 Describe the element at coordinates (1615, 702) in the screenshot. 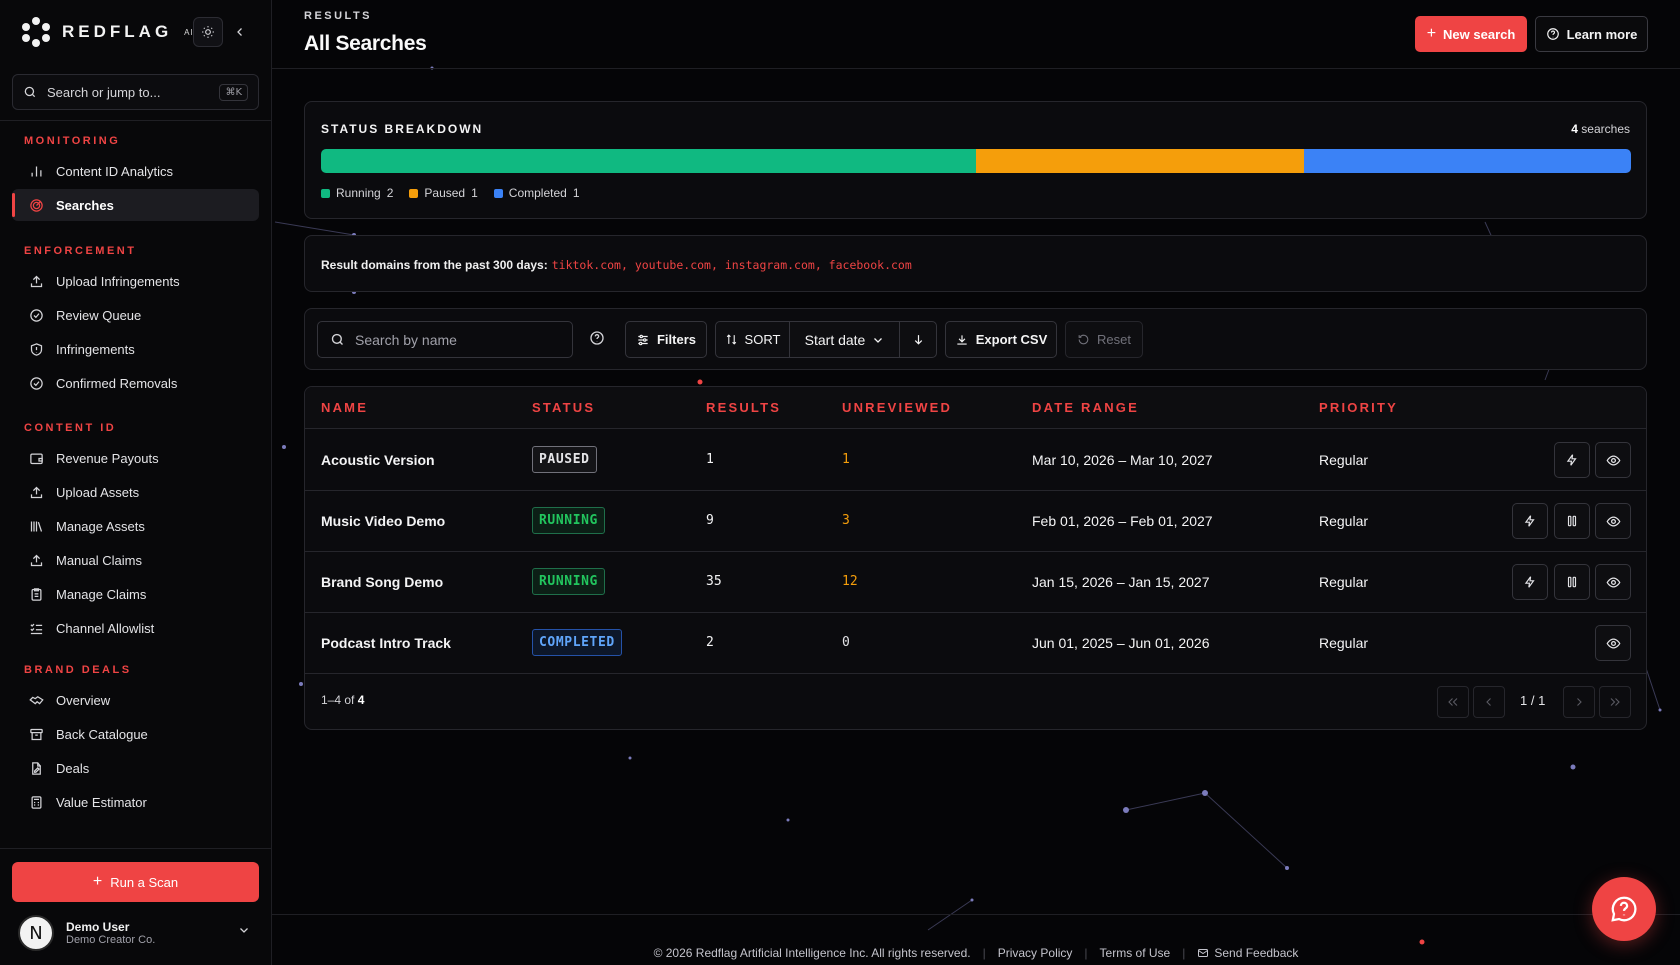

I see `last-page-button` at that location.